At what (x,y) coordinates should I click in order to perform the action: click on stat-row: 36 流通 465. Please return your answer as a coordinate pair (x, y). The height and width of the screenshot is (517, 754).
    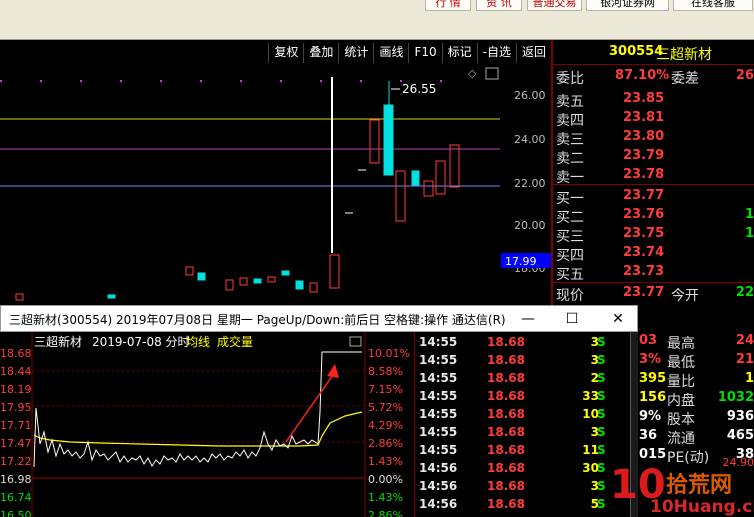
    Looking at the image, I should click on (696, 437).